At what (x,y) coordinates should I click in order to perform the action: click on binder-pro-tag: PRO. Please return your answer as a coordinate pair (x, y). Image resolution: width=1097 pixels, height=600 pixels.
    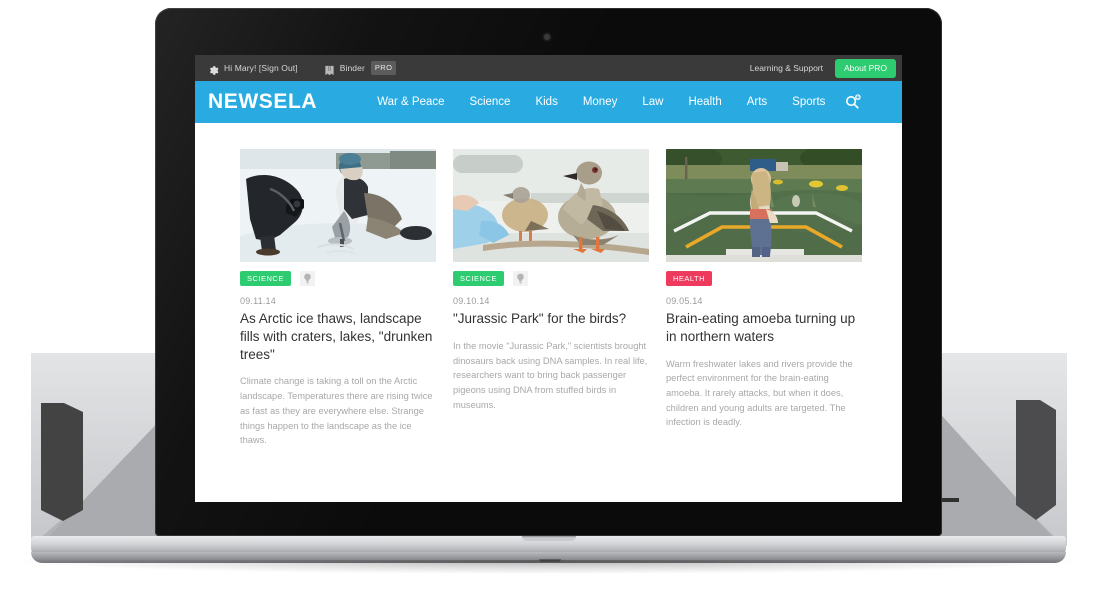
    Looking at the image, I should click on (383, 68).